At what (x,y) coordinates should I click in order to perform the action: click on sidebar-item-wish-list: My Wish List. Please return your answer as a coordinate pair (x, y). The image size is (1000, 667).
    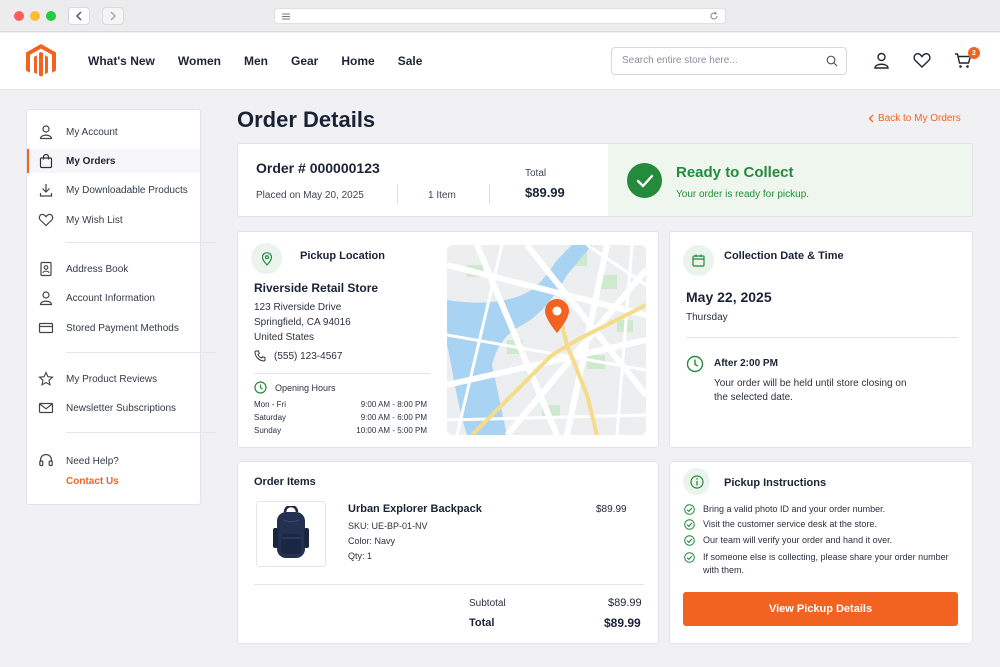
    Looking at the image, I should click on (113, 220).